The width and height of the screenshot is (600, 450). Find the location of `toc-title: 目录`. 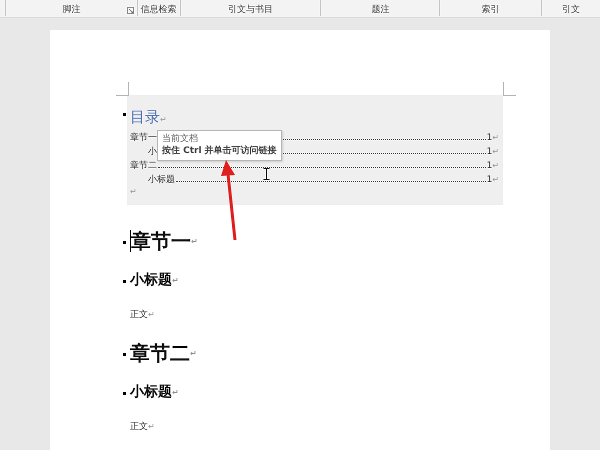

toc-title: 目录 is located at coordinates (145, 117).